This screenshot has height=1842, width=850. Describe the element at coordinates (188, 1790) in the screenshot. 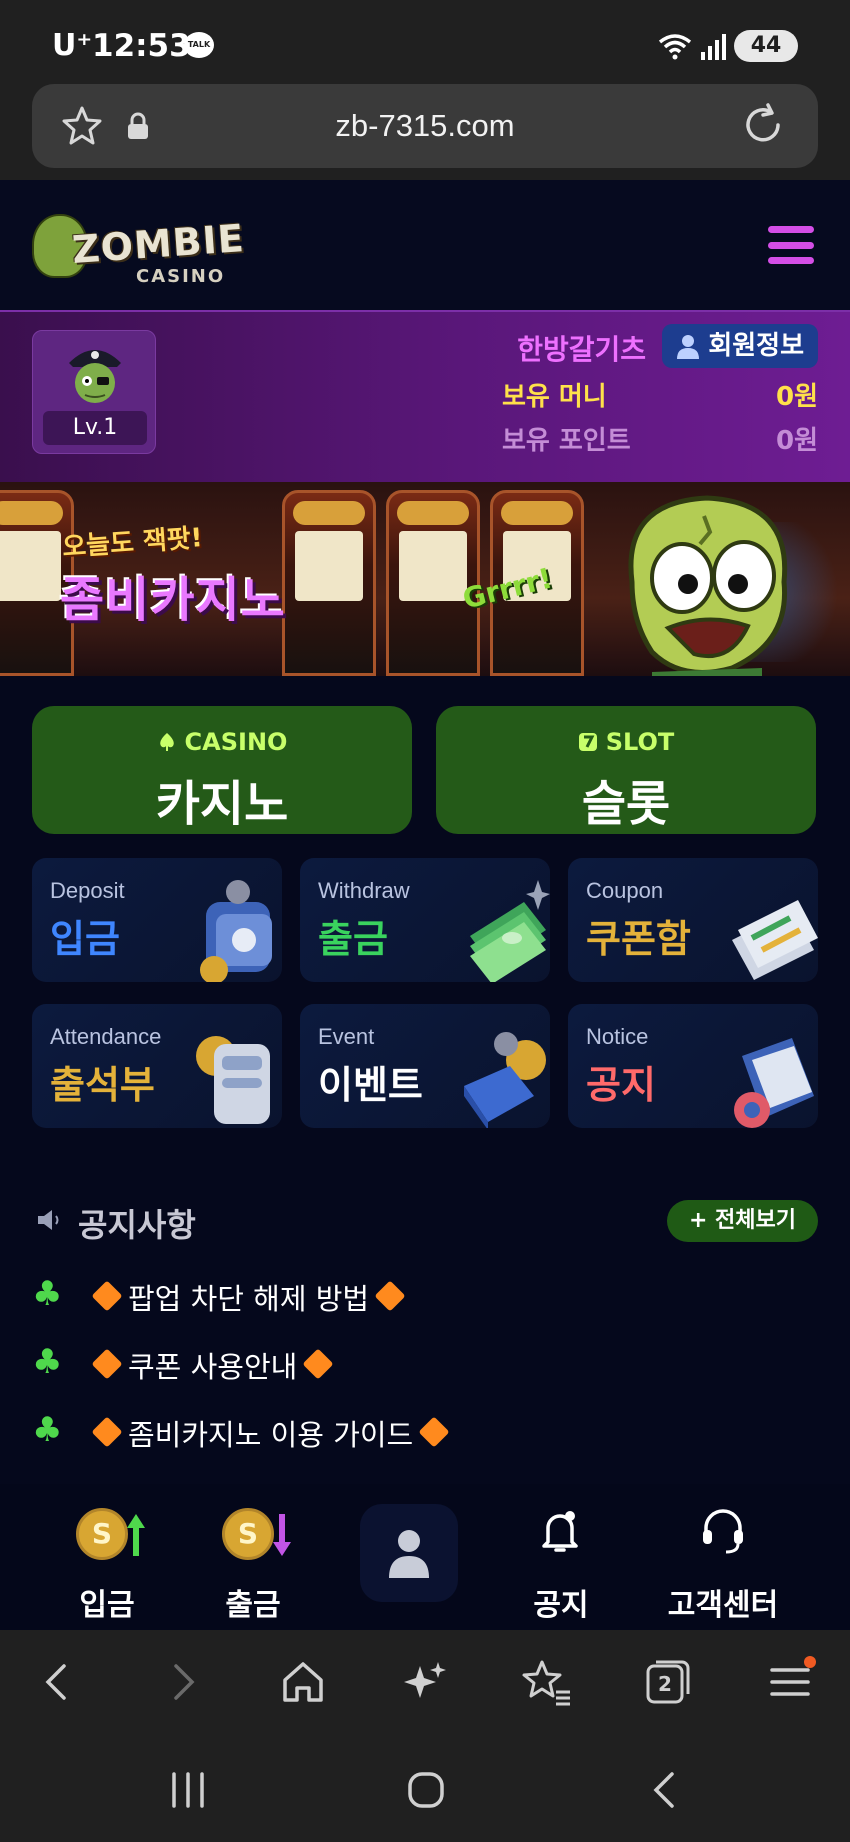

I see `recent-apps-icon` at that location.